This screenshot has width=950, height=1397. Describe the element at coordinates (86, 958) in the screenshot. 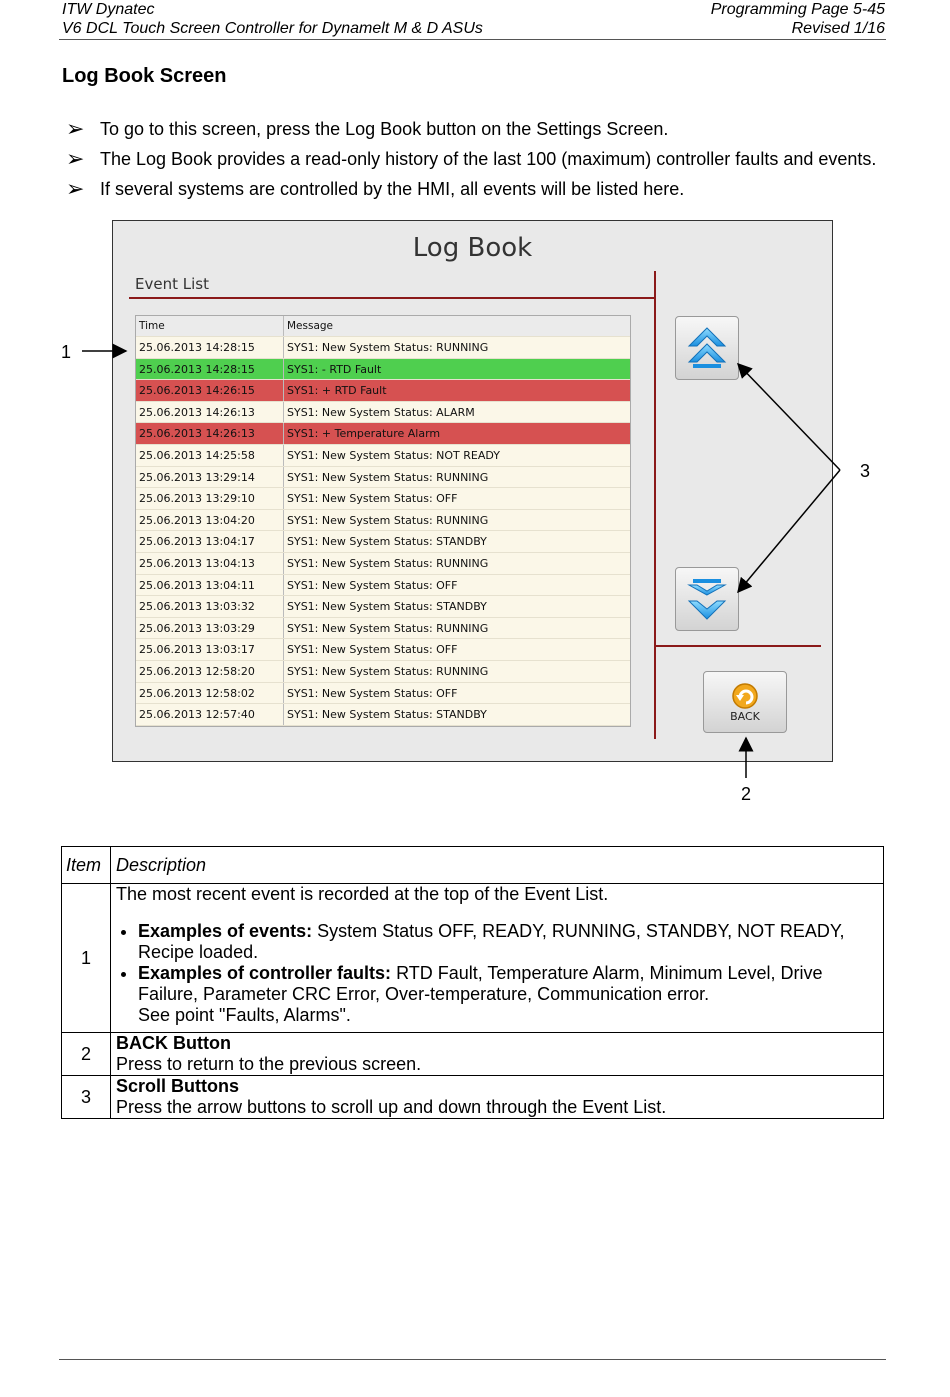

I see `item-number: 1` at that location.